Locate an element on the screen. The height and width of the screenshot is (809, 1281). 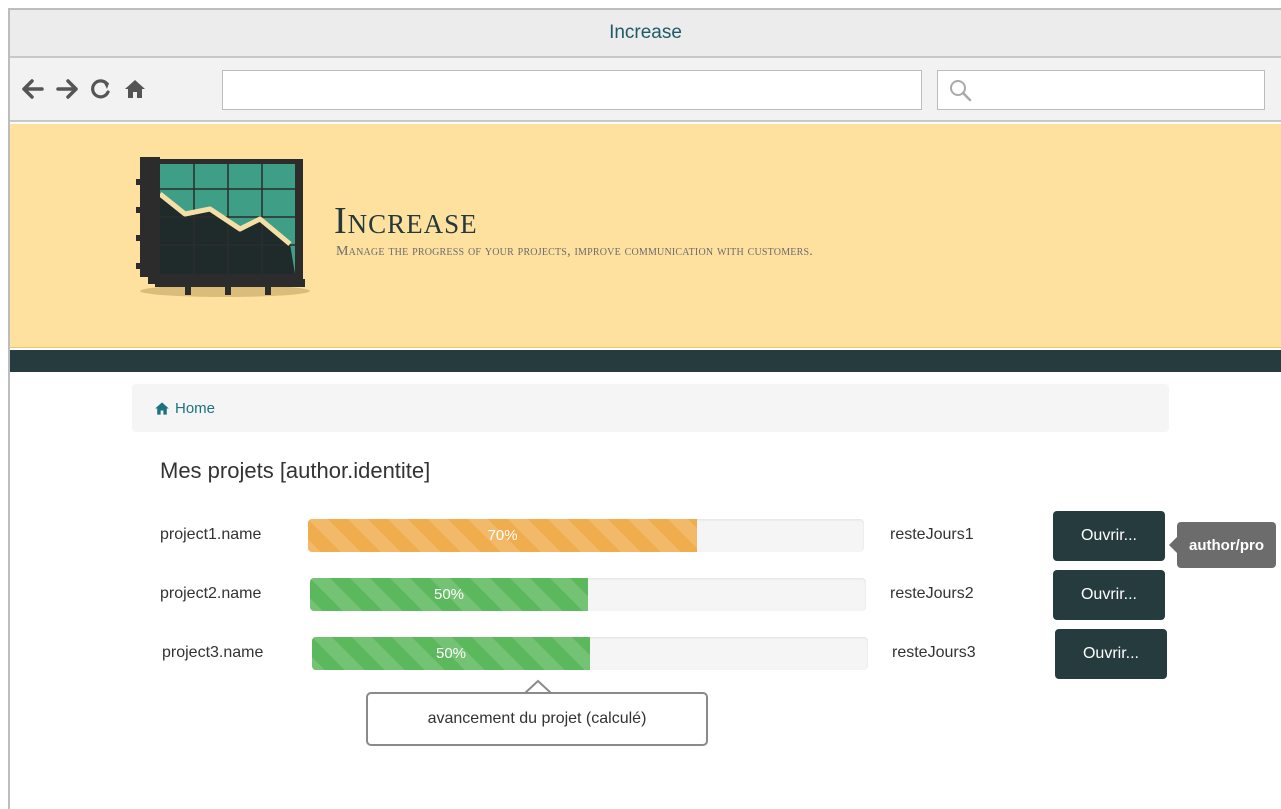
project-name: project3.name is located at coordinates (213, 652).